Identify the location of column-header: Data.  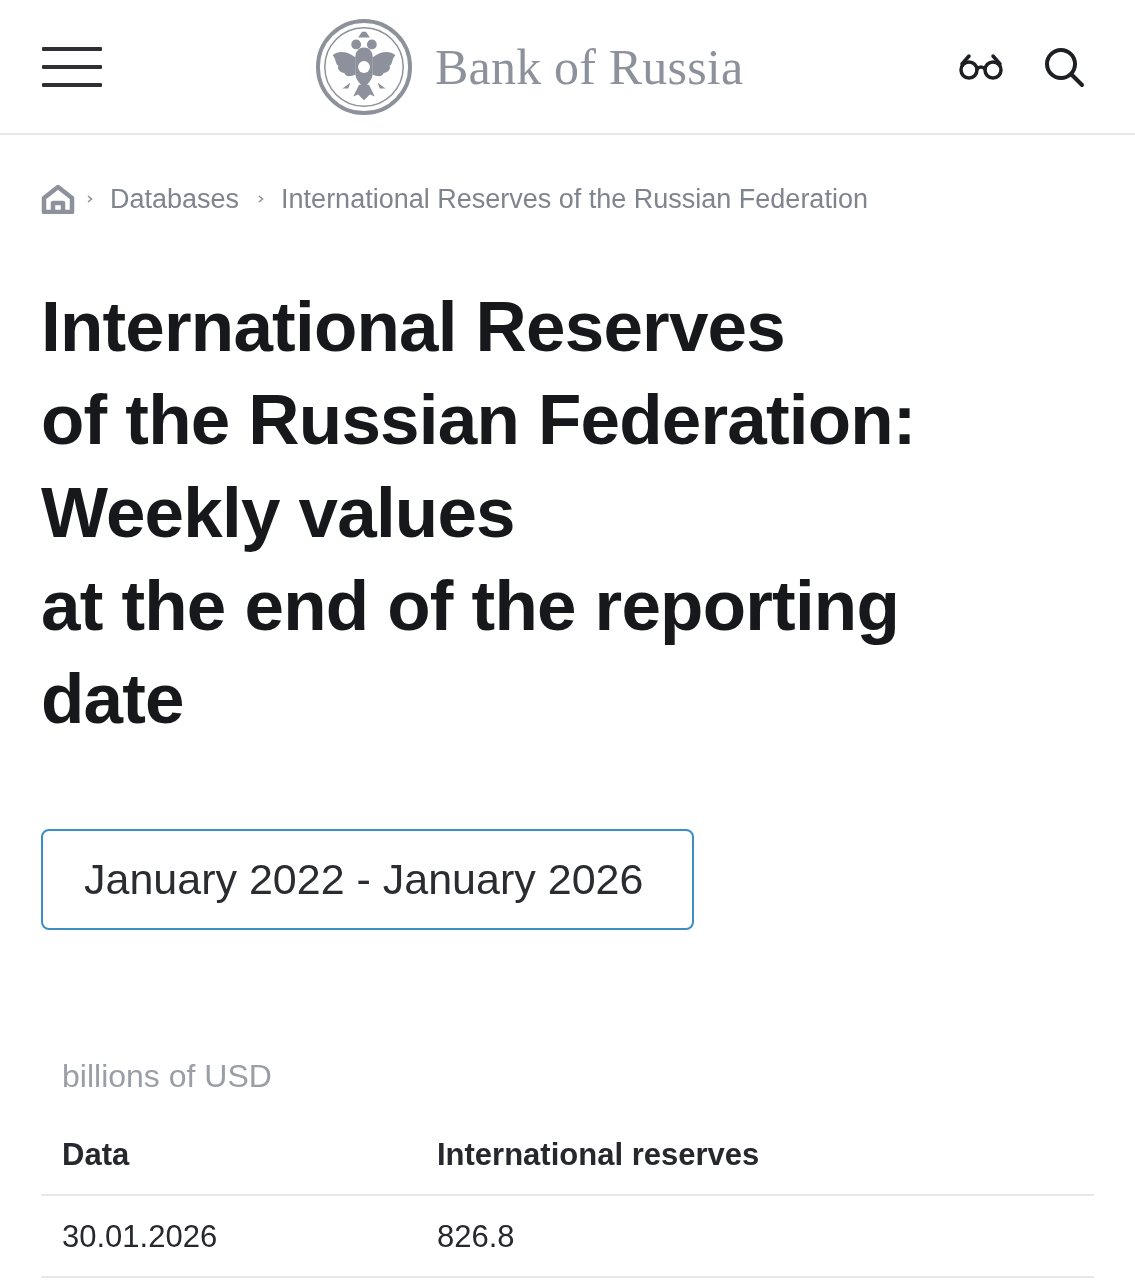
(228, 1155).